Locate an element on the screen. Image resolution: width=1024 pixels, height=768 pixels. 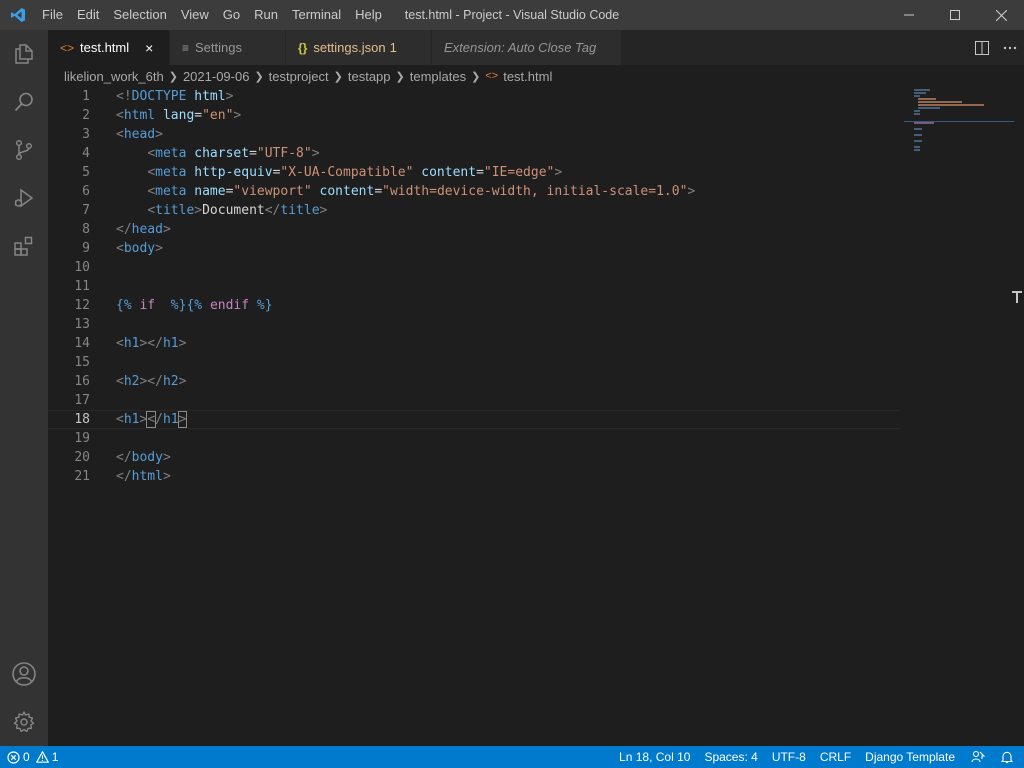
line-number: 19 is located at coordinates (82, 438).